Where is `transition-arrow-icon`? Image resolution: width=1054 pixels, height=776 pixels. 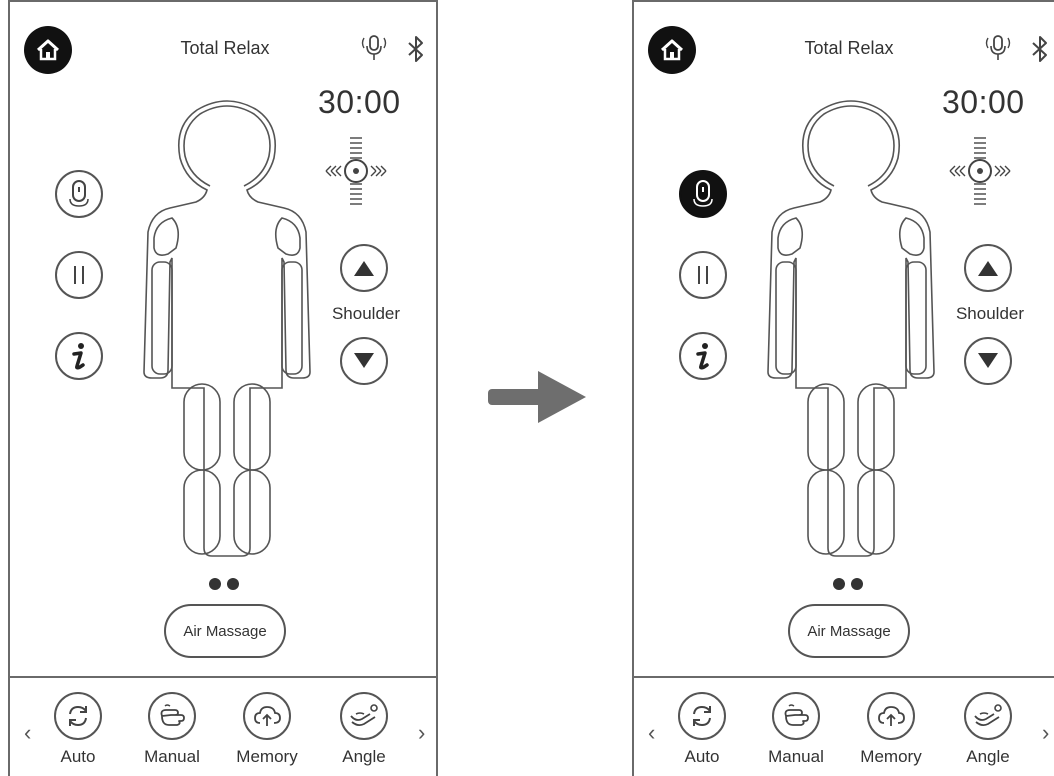
transition-arrow-icon is located at coordinates (537, 397).